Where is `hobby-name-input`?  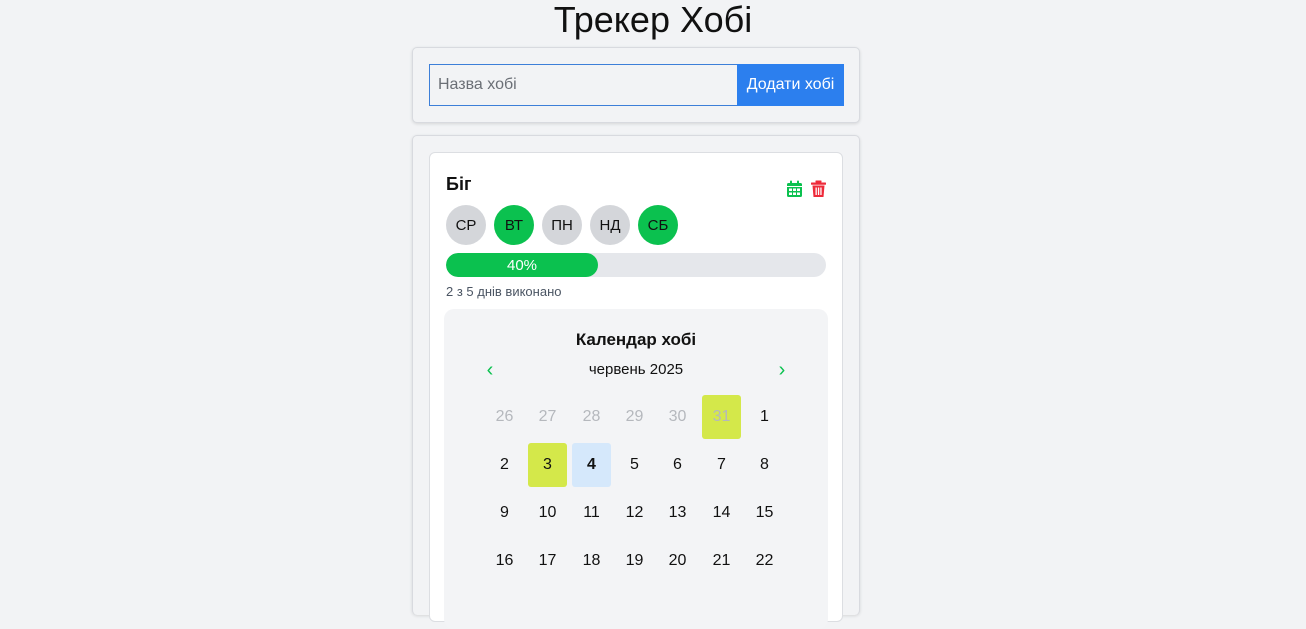
hobby-name-input is located at coordinates (583, 85).